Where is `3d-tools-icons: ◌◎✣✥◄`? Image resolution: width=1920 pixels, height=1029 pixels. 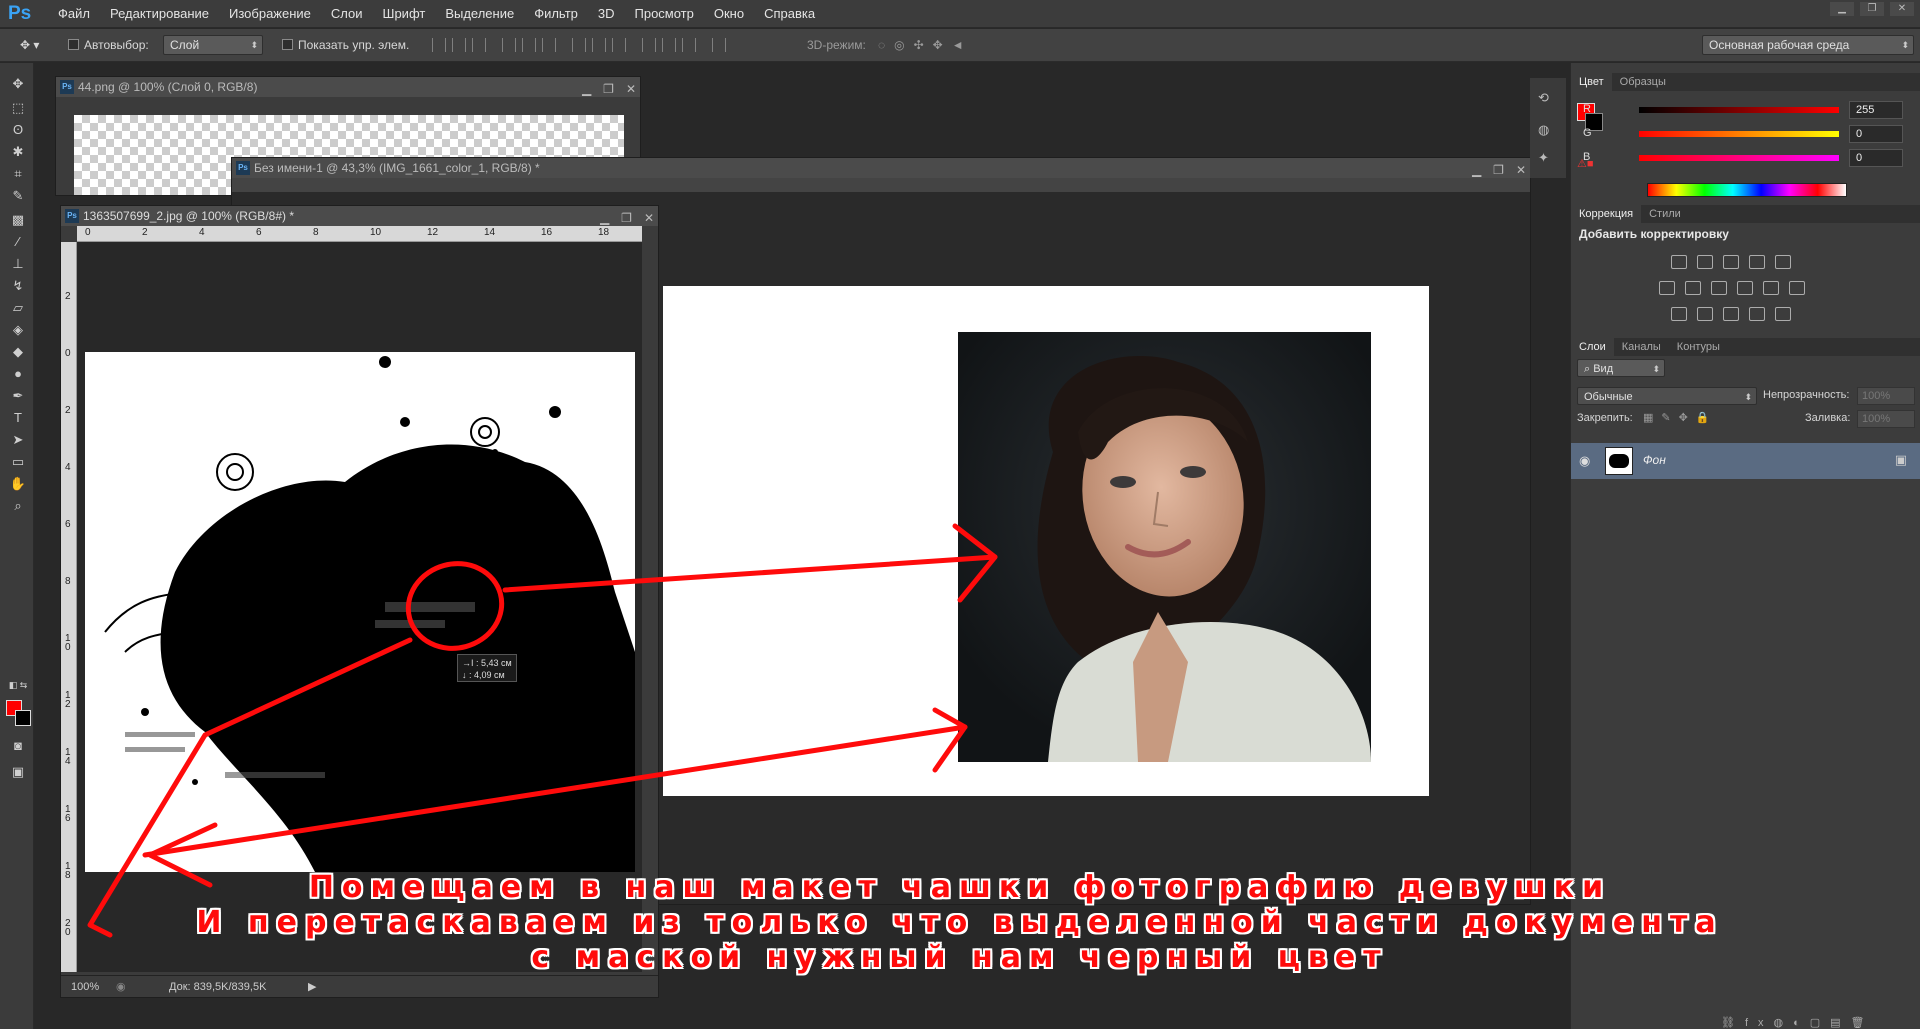
3d-tools-icons: ◌◎✣✥◄ is located at coordinates (925, 45).